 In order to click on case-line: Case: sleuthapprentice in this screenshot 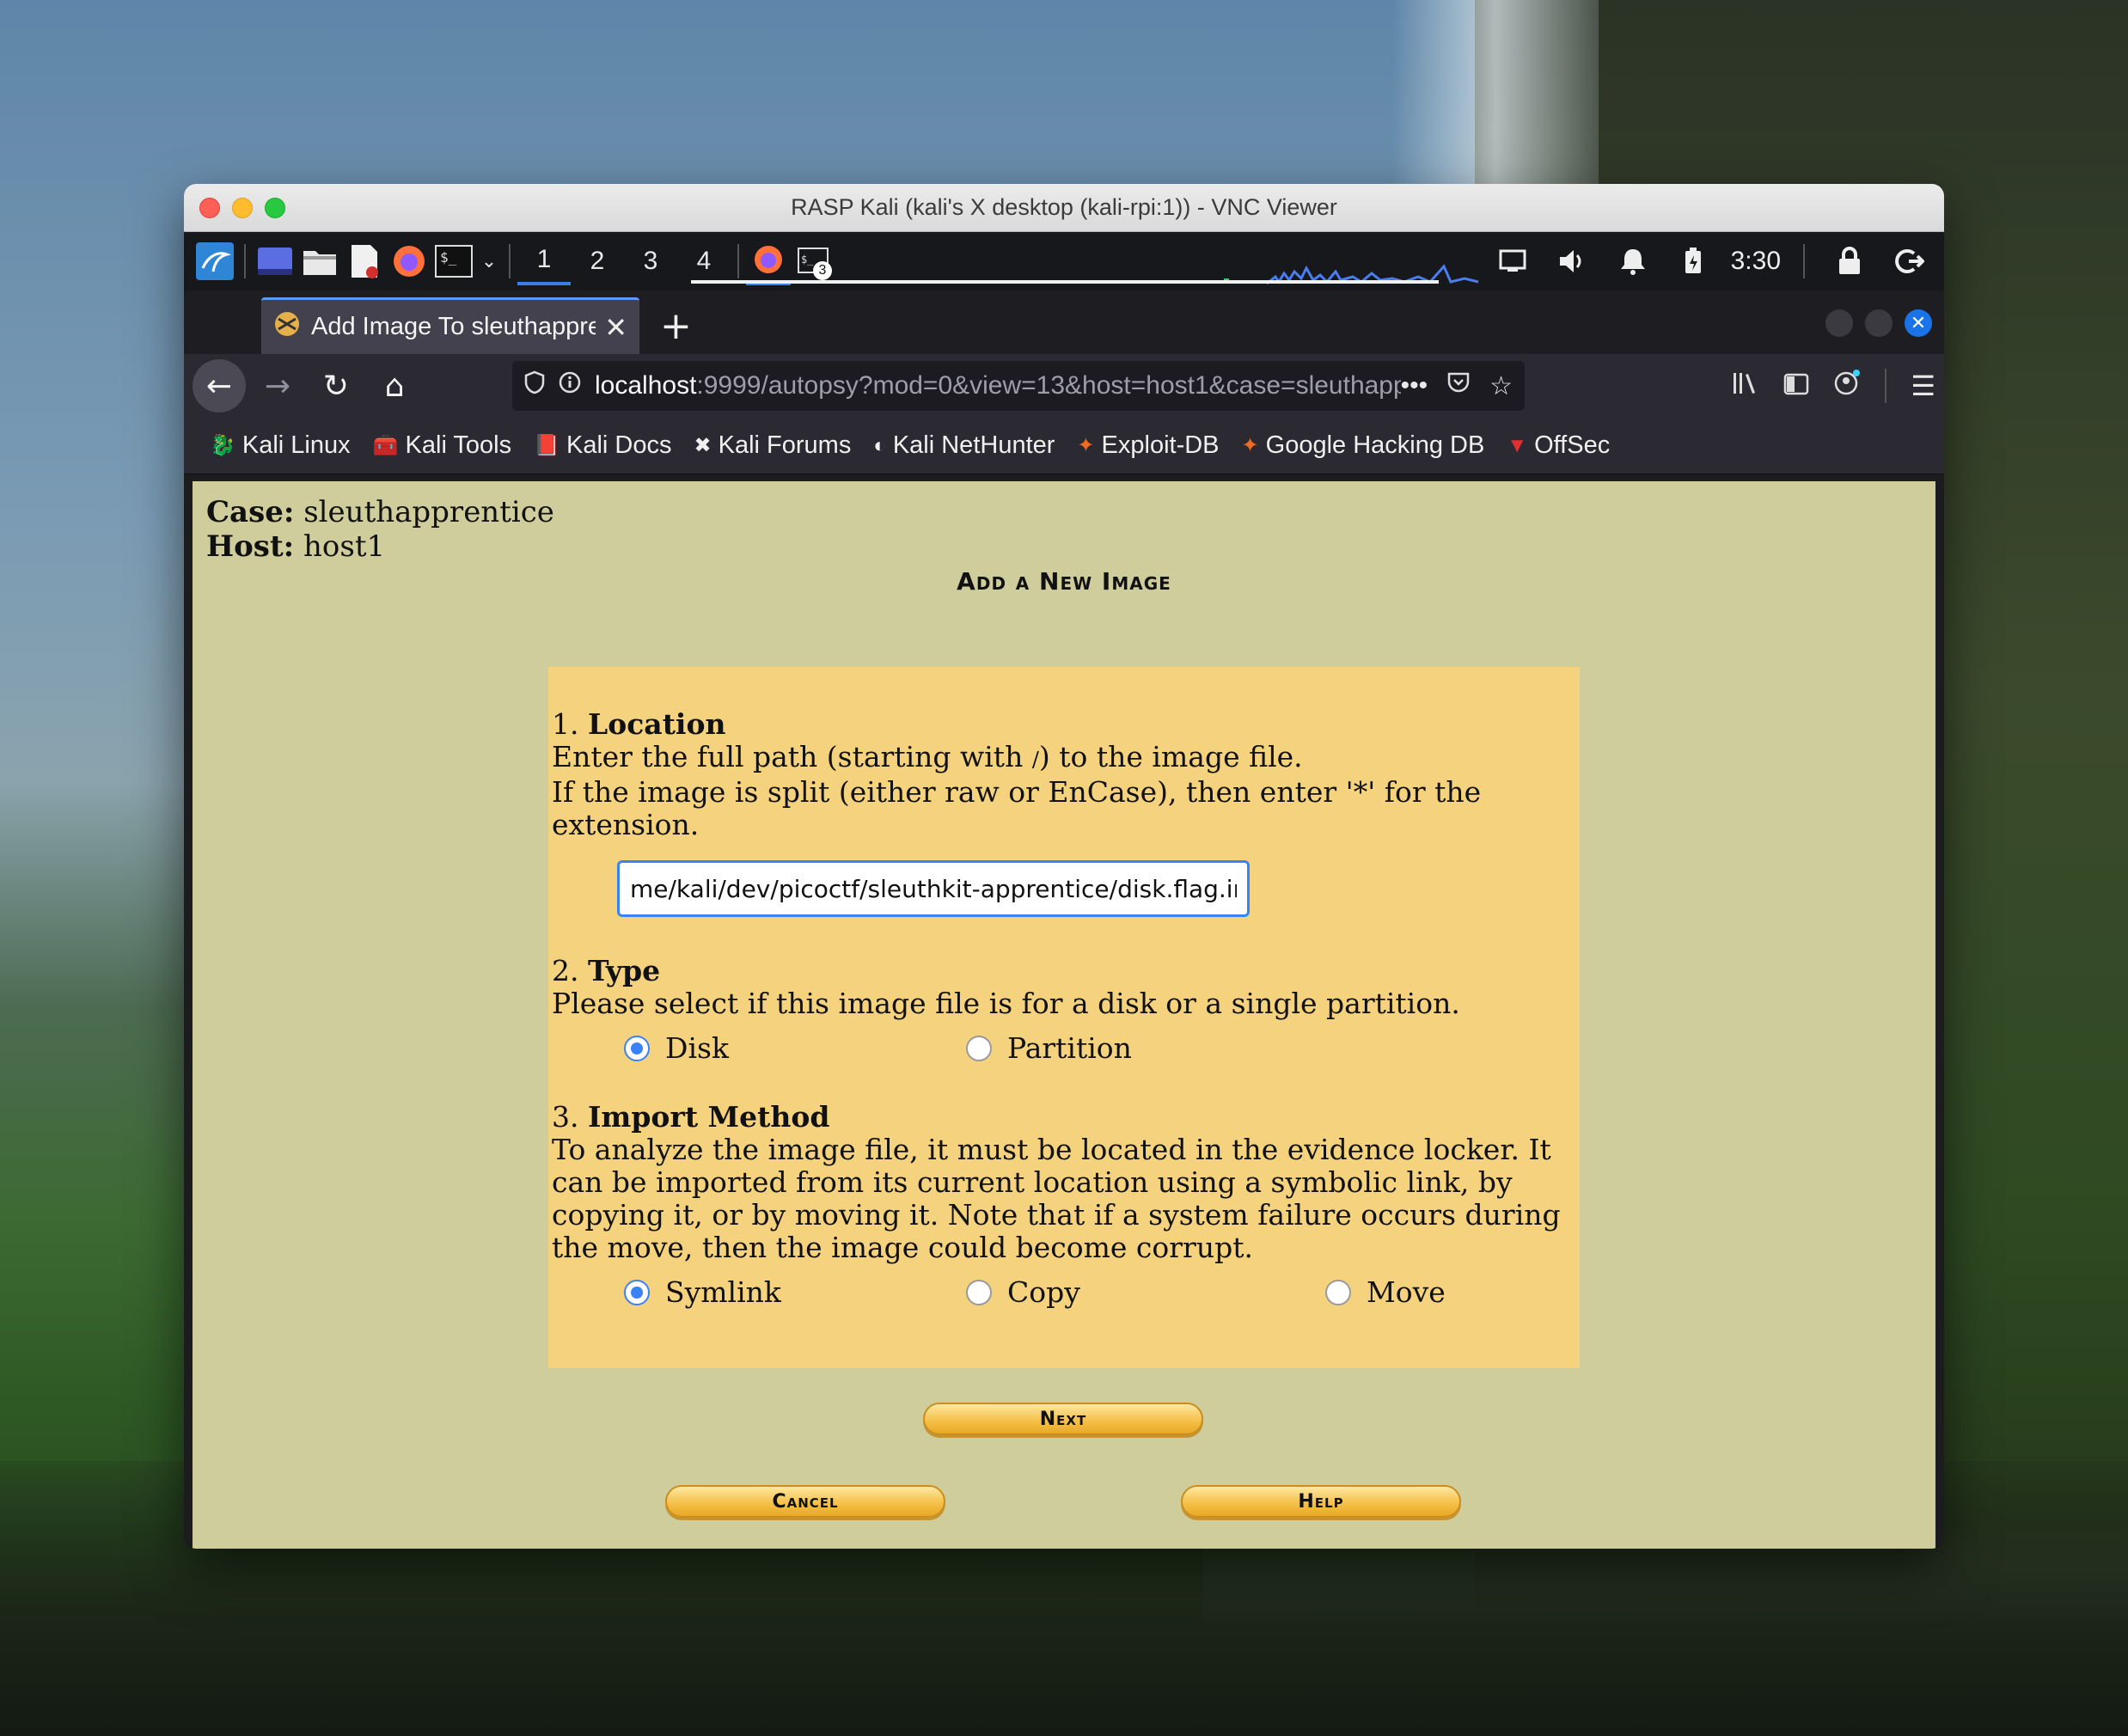, I will do `click(380, 512)`.